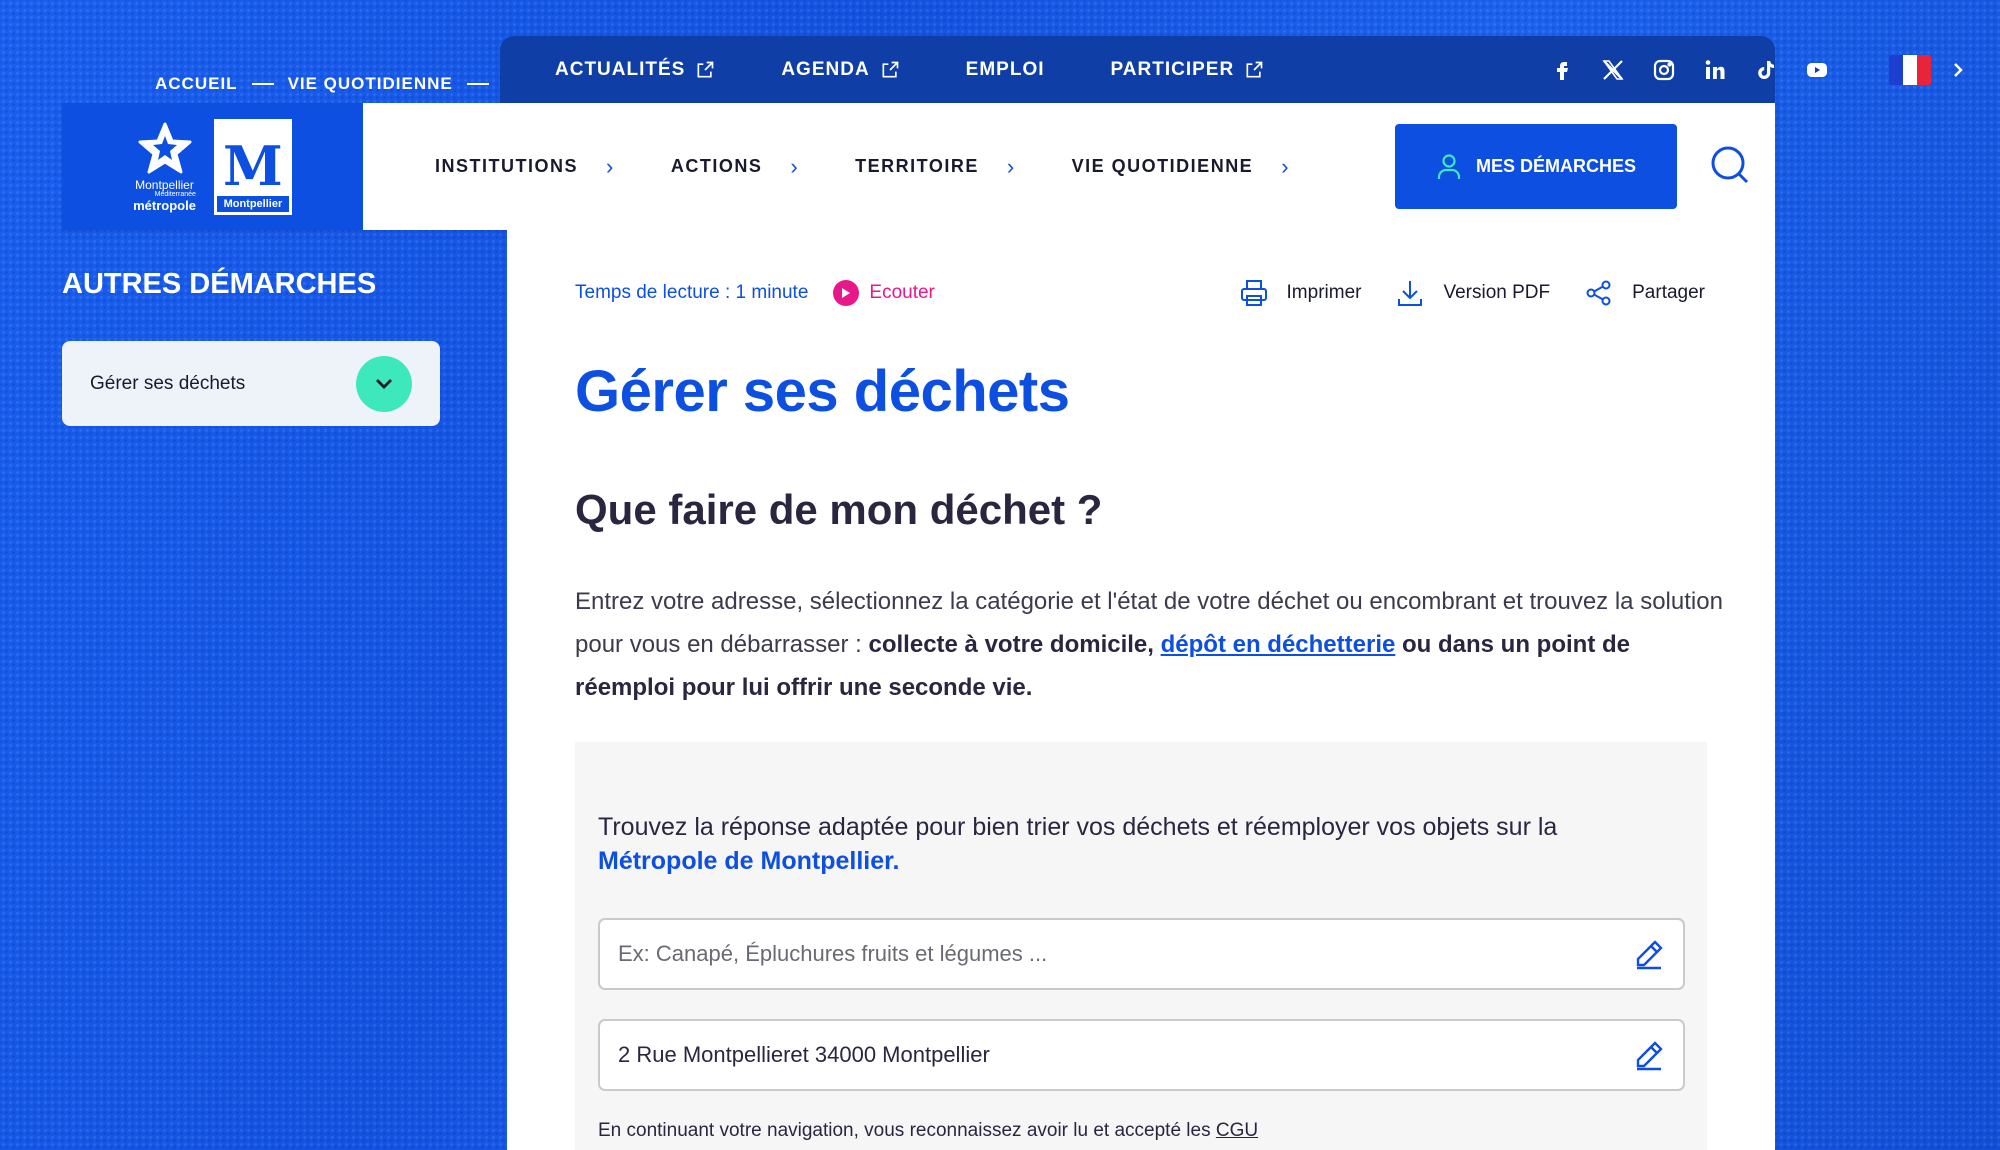 The height and width of the screenshot is (1150, 2000). I want to click on topbar-link-label: AGENDA, so click(825, 69).